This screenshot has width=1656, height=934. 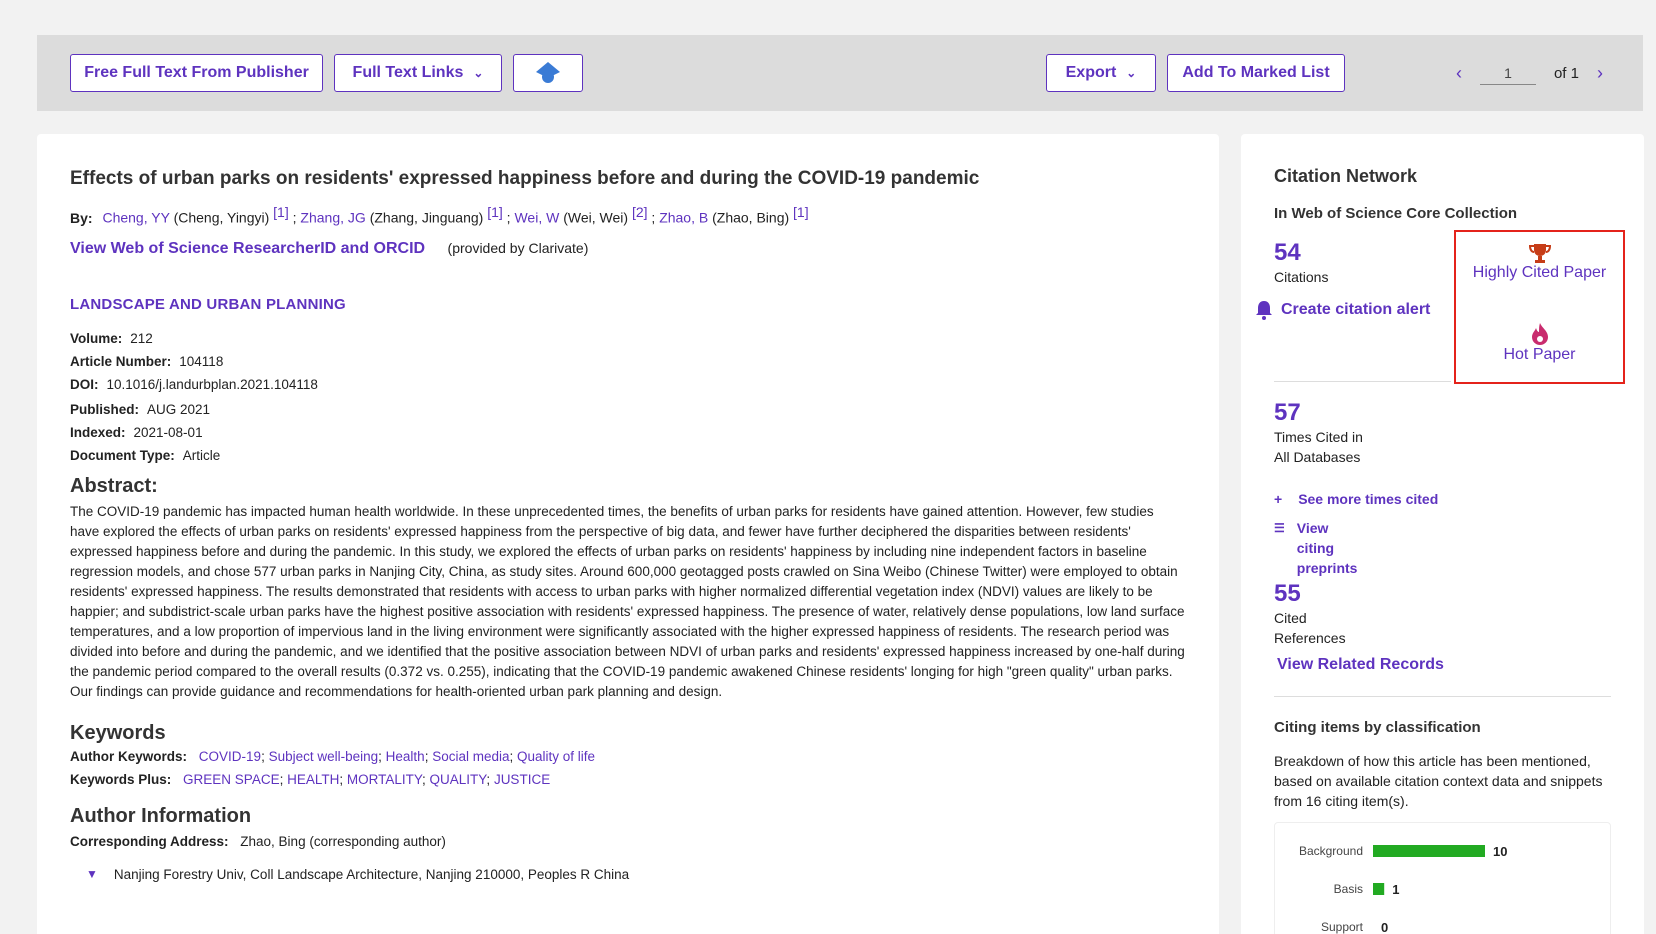 I want to click on value-label: 10, so click(x=1500, y=851).